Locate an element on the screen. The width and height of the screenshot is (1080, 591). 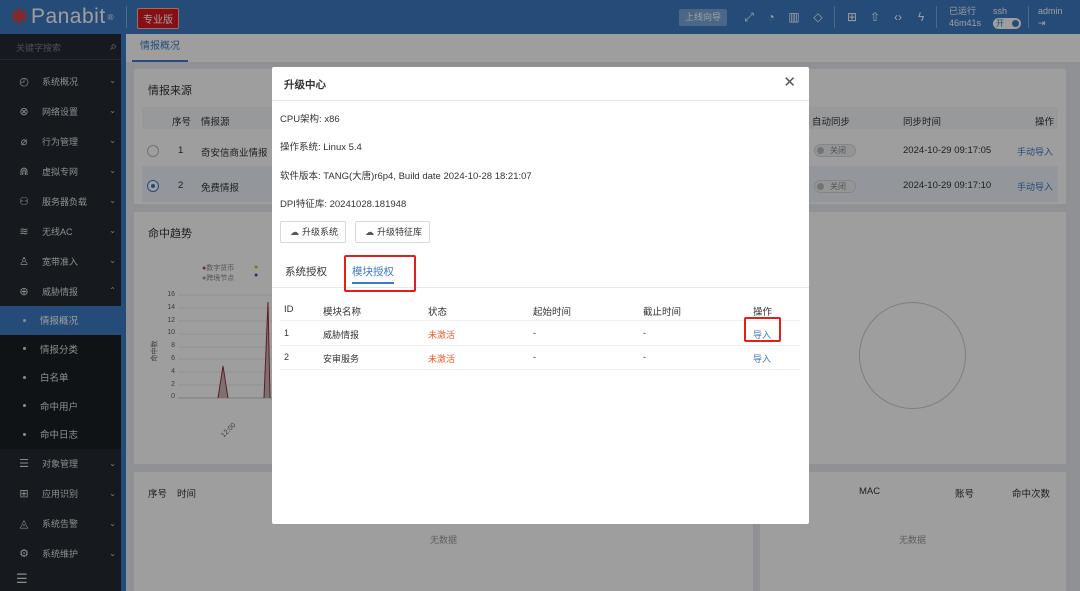
import-link: 导入 is located at coordinates (762, 358).